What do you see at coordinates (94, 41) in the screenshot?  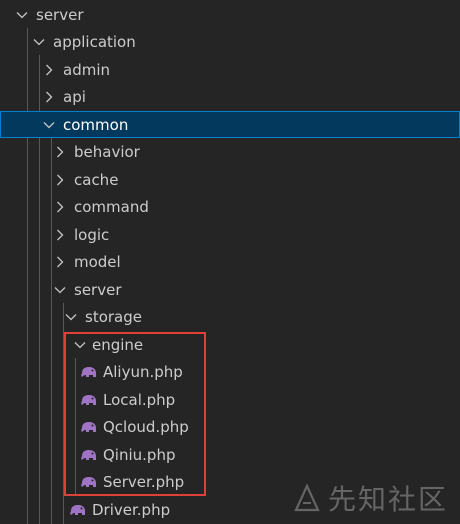 I see `tree-label: application` at bounding box center [94, 41].